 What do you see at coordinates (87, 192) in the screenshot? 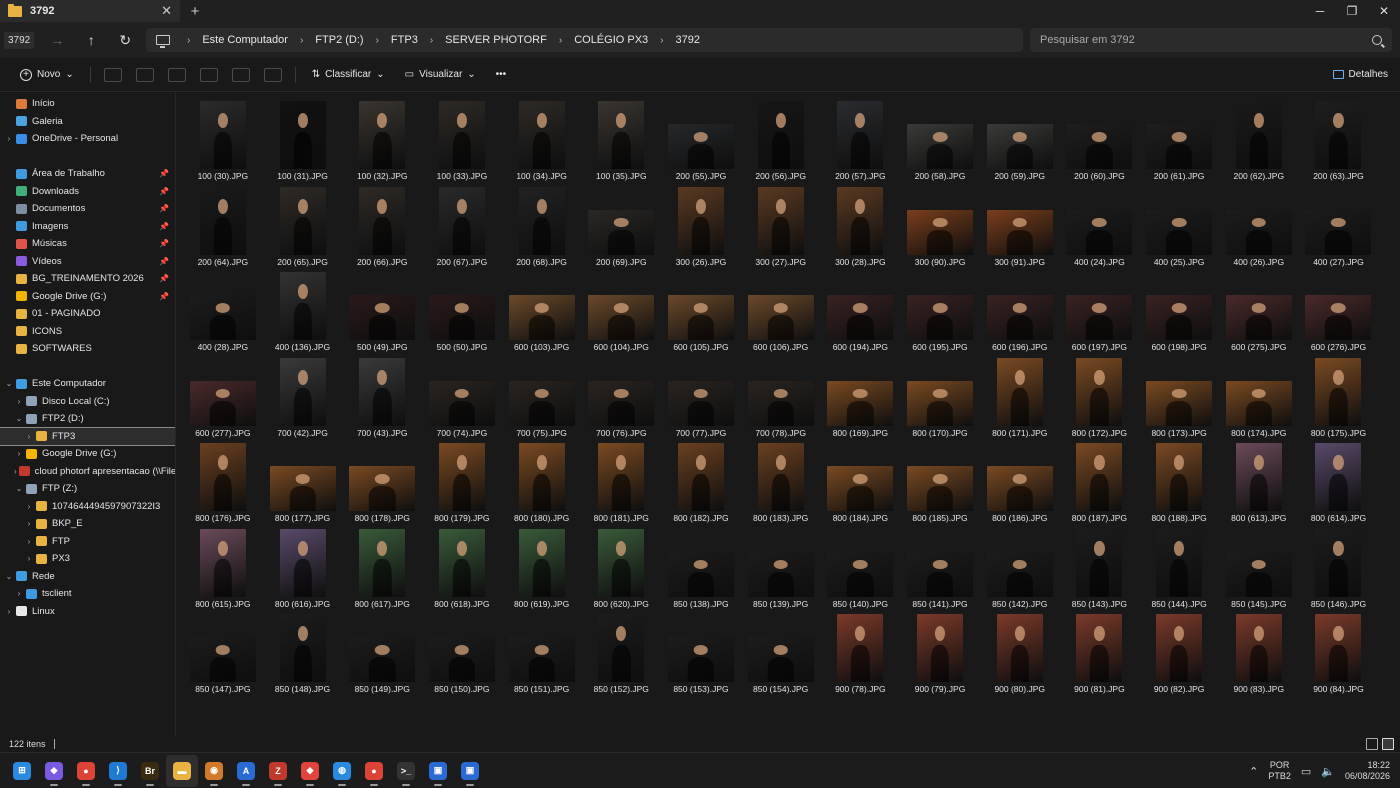
I see `sidebar-item: Downloads 📌` at bounding box center [87, 192].